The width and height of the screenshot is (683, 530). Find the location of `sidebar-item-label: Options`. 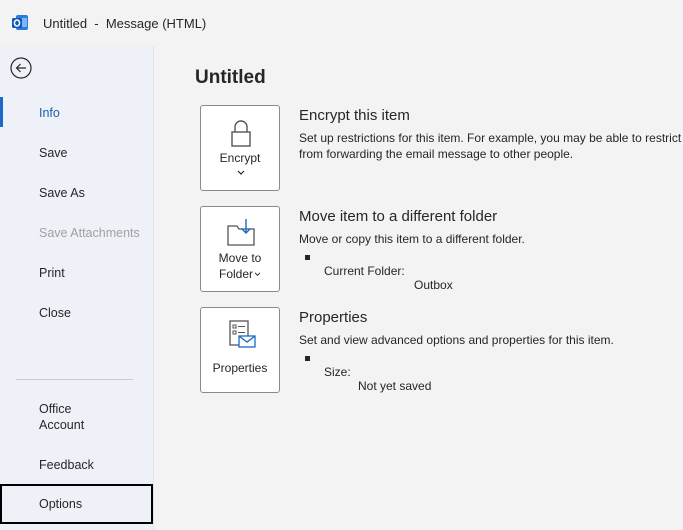

sidebar-item-label: Options is located at coordinates (61, 504).